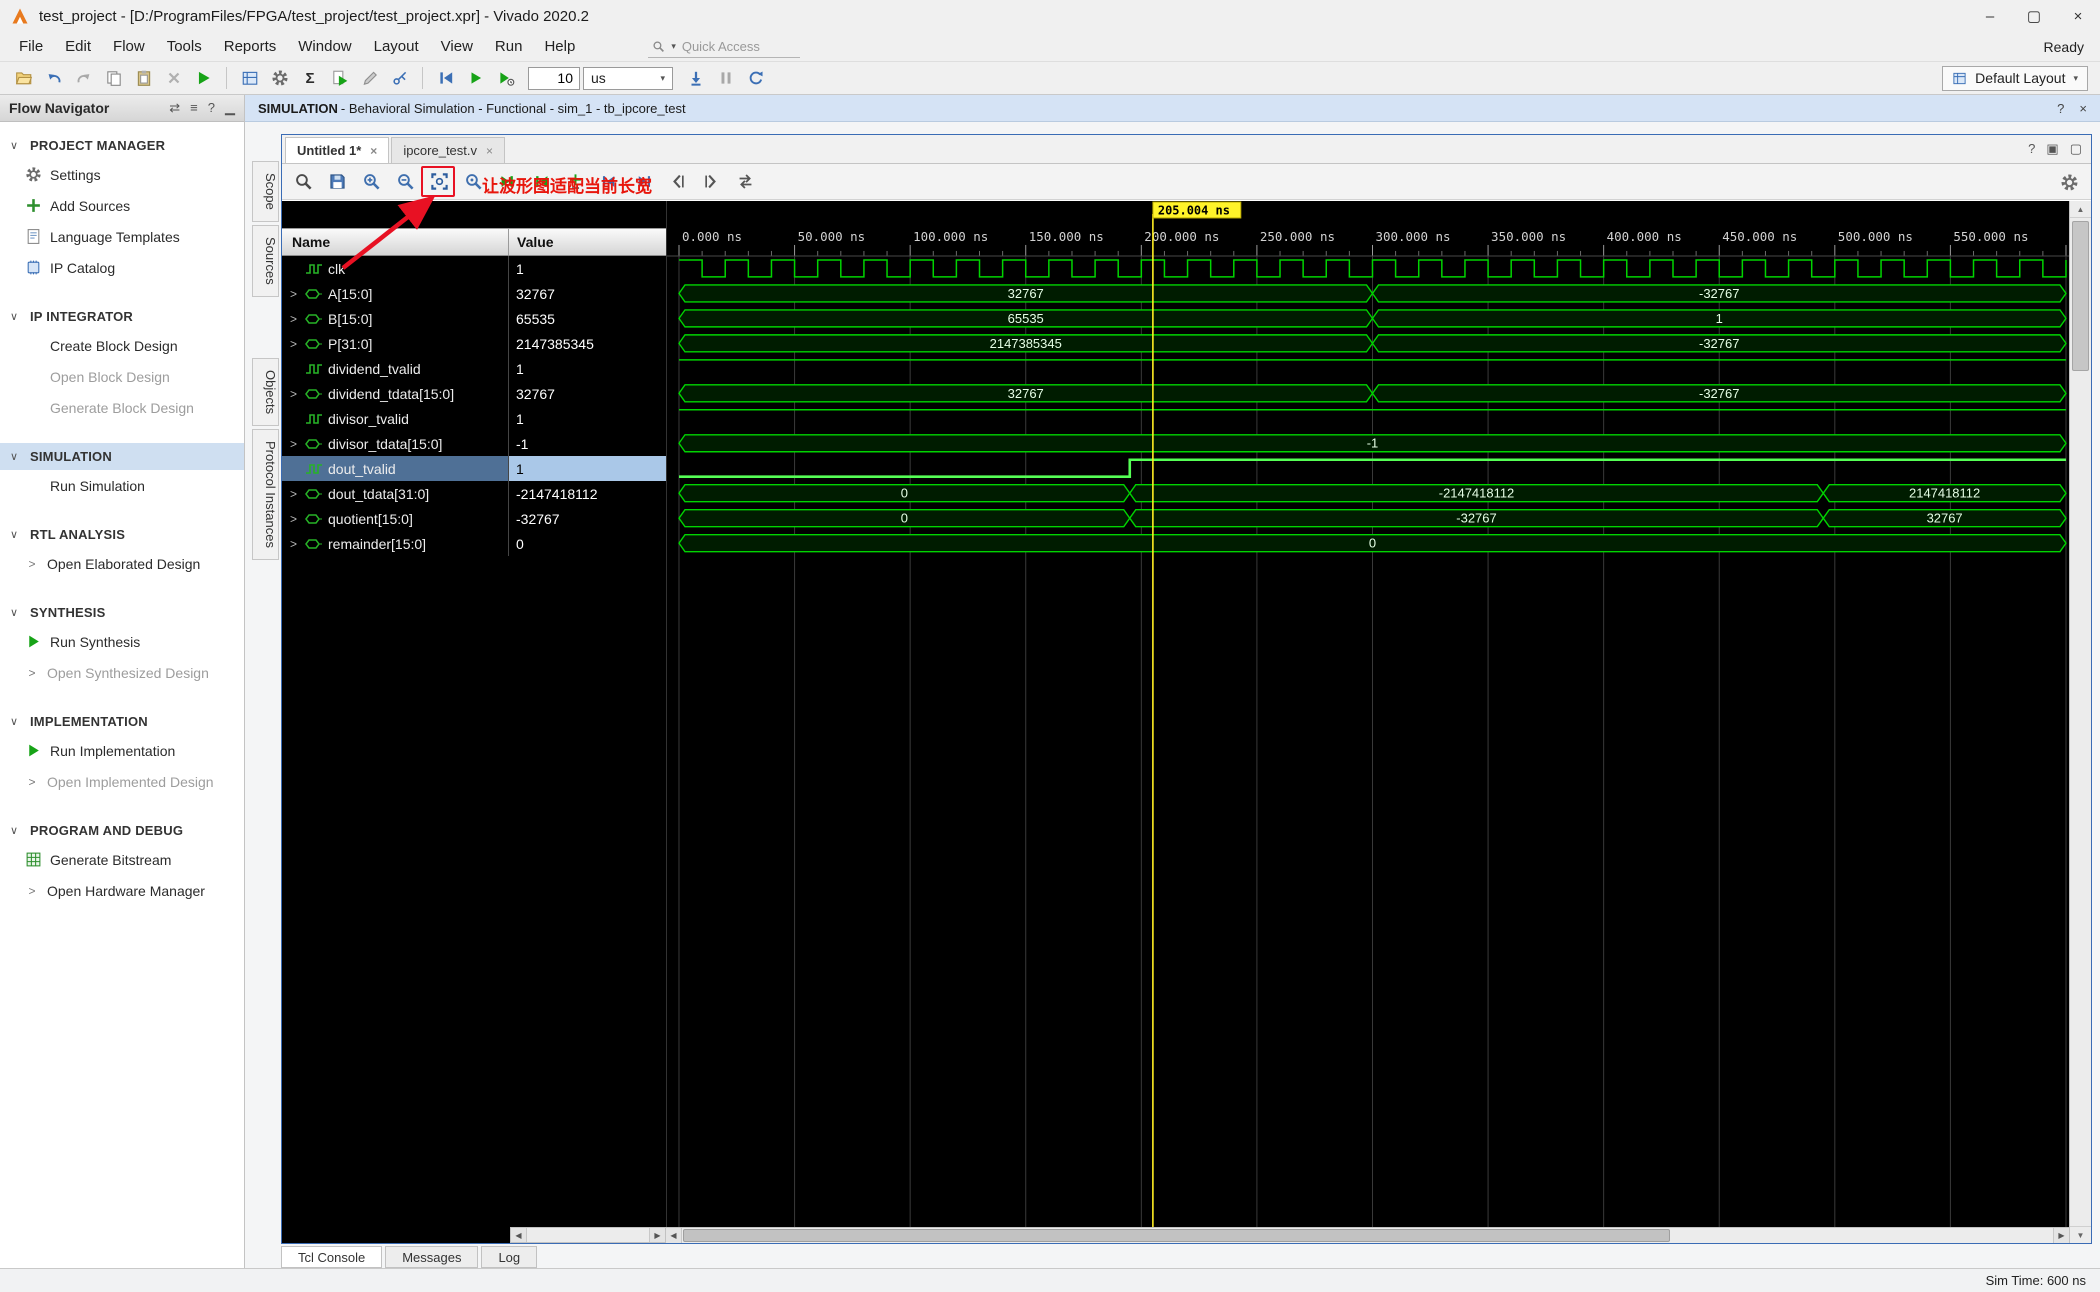 This screenshot has width=2100, height=1292. I want to click on side-tab-scope: Scope, so click(265, 191).